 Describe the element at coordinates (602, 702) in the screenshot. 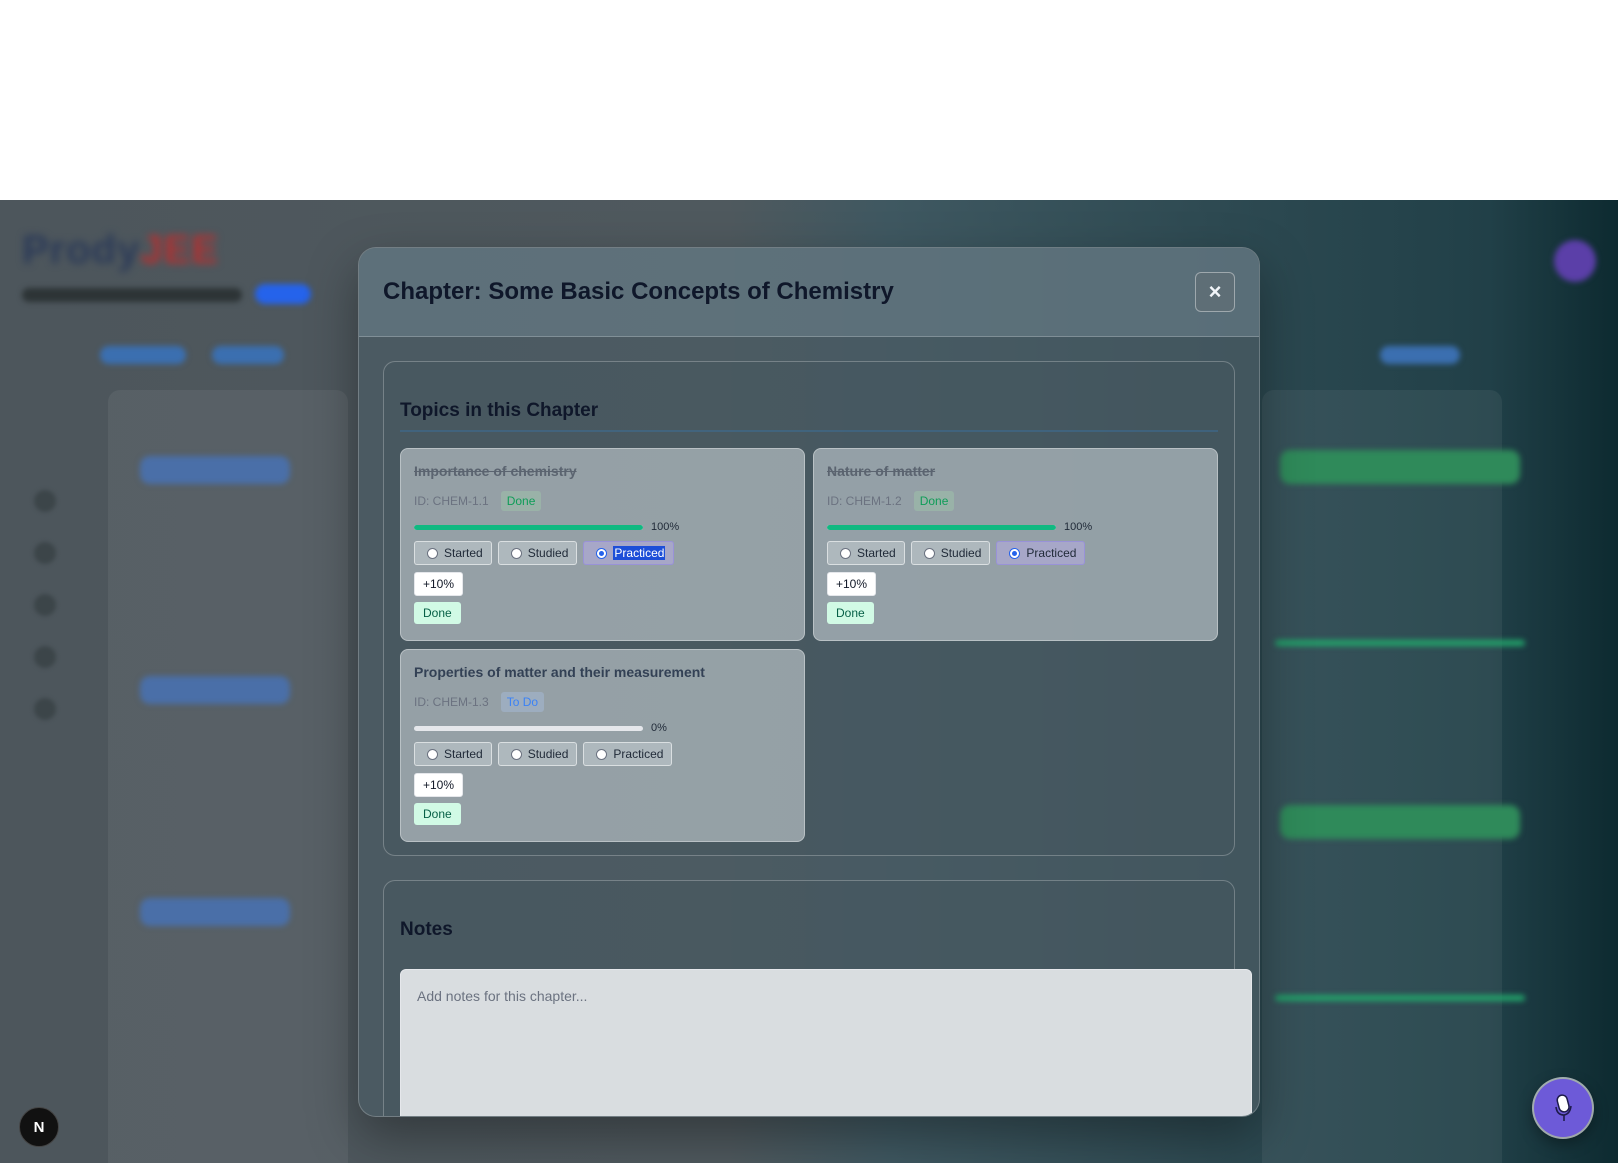

I see `topic-meta: ID: CHEM-1.3 To Do` at that location.